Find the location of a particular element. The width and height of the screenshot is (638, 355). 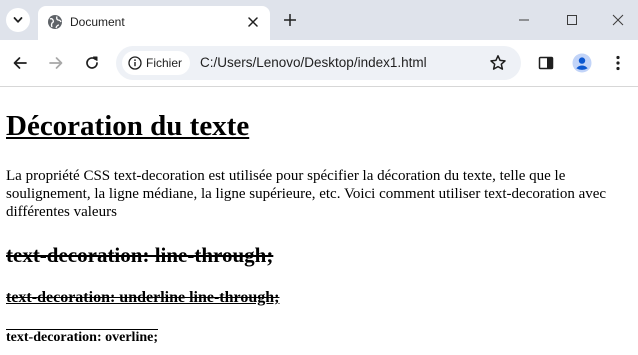

tab-search-button is located at coordinates (18, 20).